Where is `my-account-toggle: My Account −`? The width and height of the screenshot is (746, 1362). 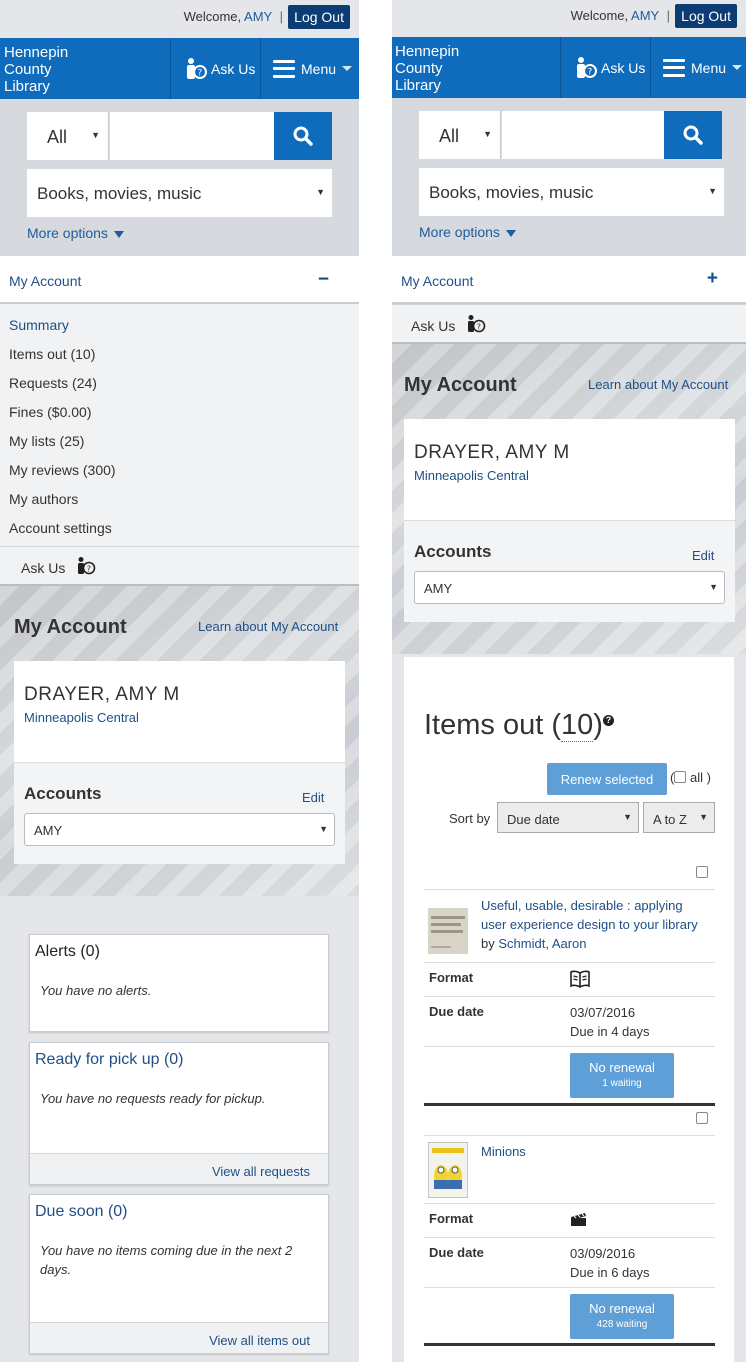 my-account-toggle: My Account − is located at coordinates (179, 280).